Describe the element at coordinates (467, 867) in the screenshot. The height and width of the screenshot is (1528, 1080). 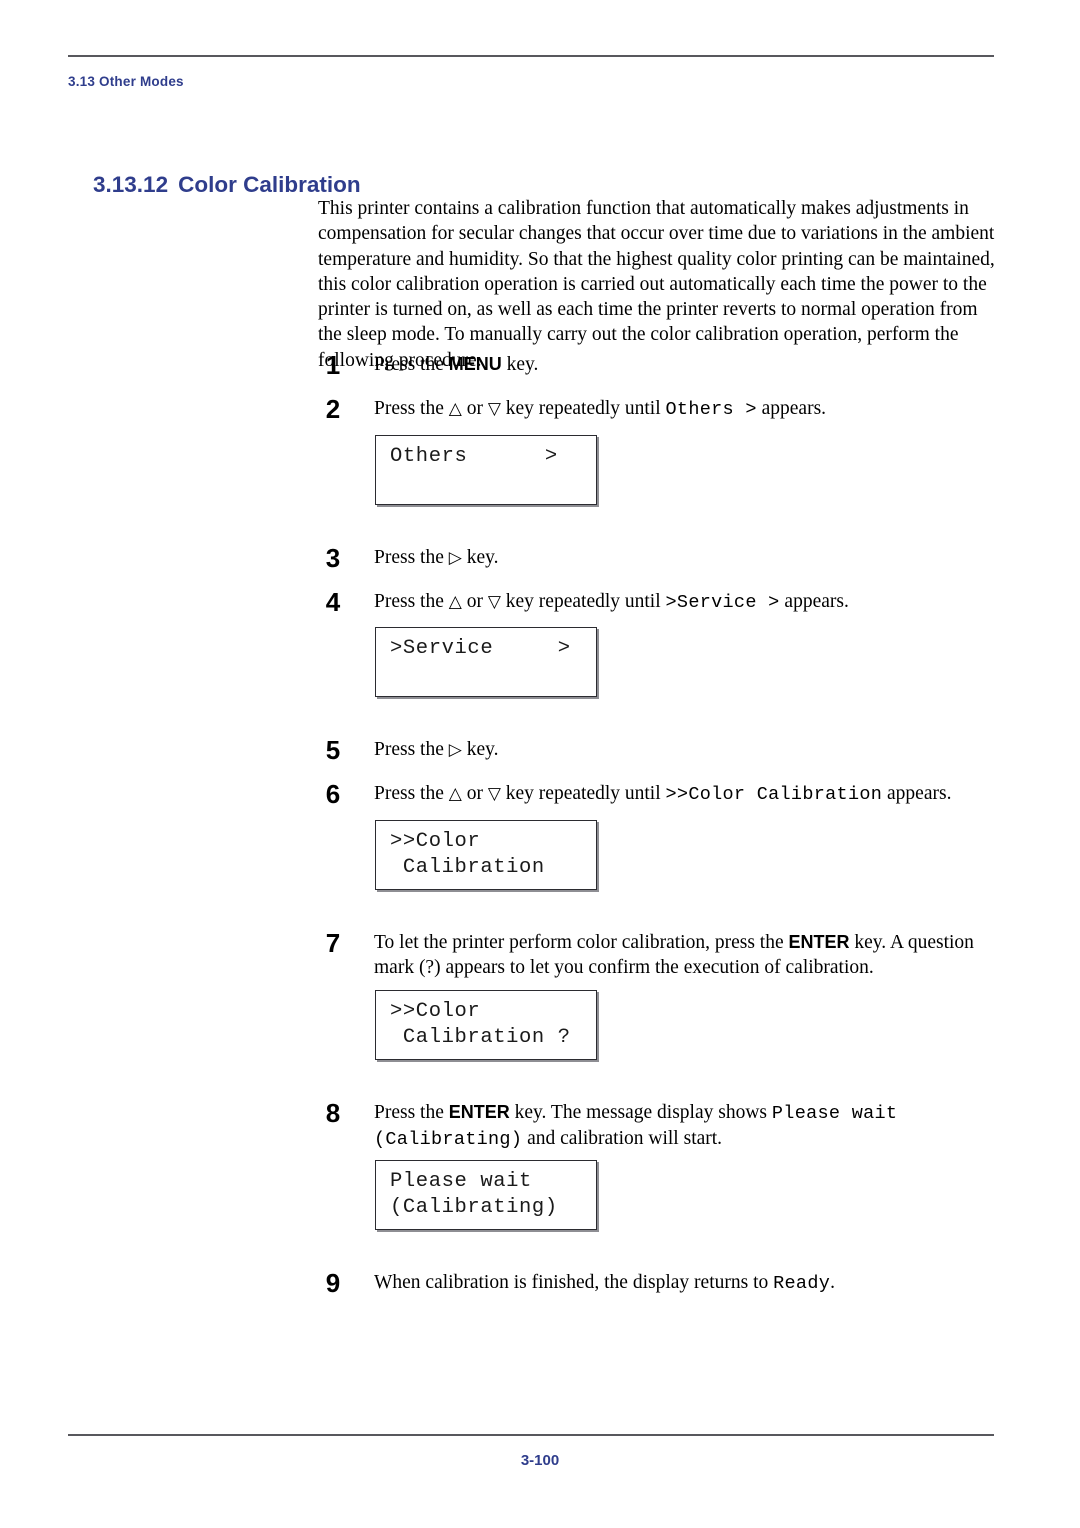
I see `lcd-line-2: Calibration` at that location.